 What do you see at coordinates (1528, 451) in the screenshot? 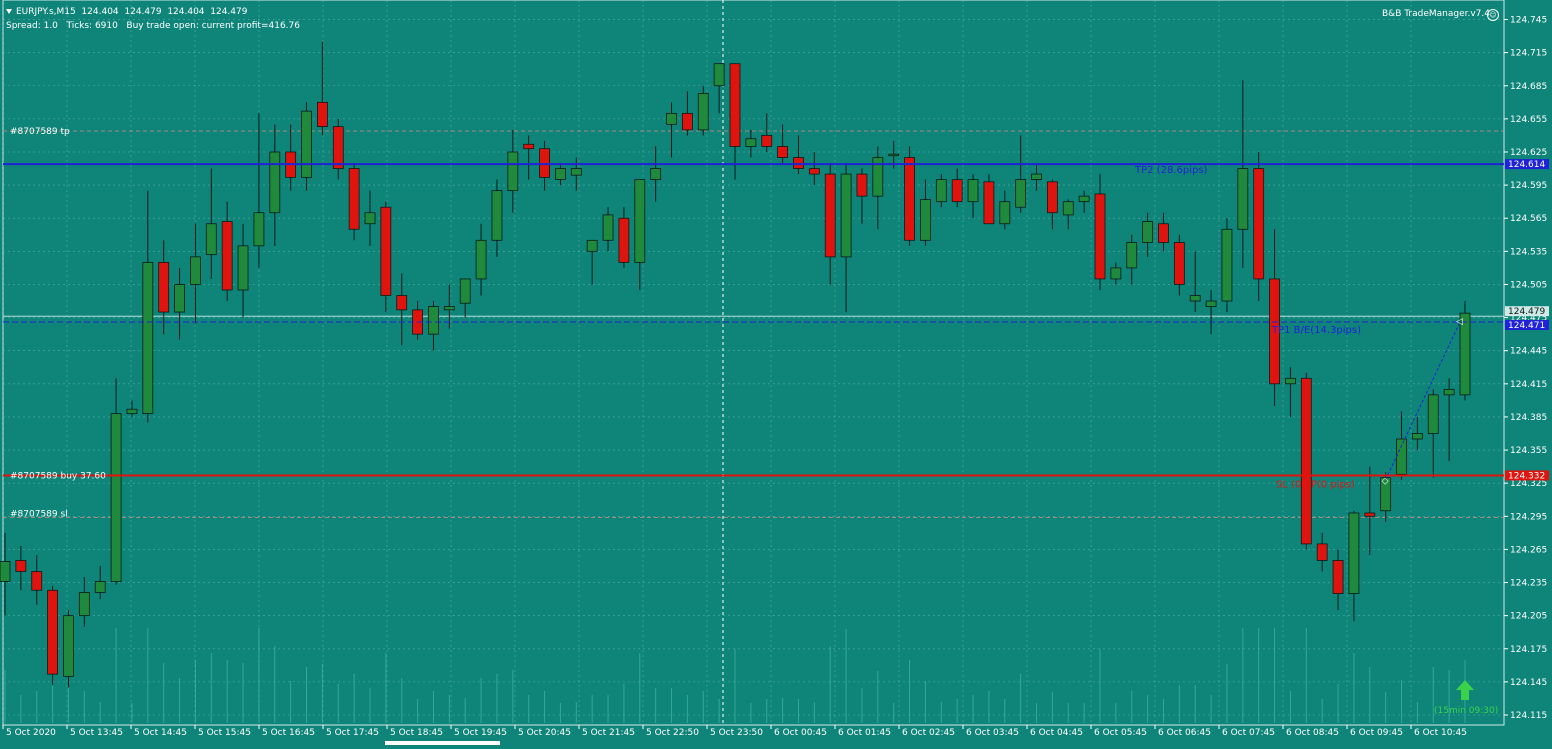
I see `y-tick-label: 124.355` at bounding box center [1528, 451].